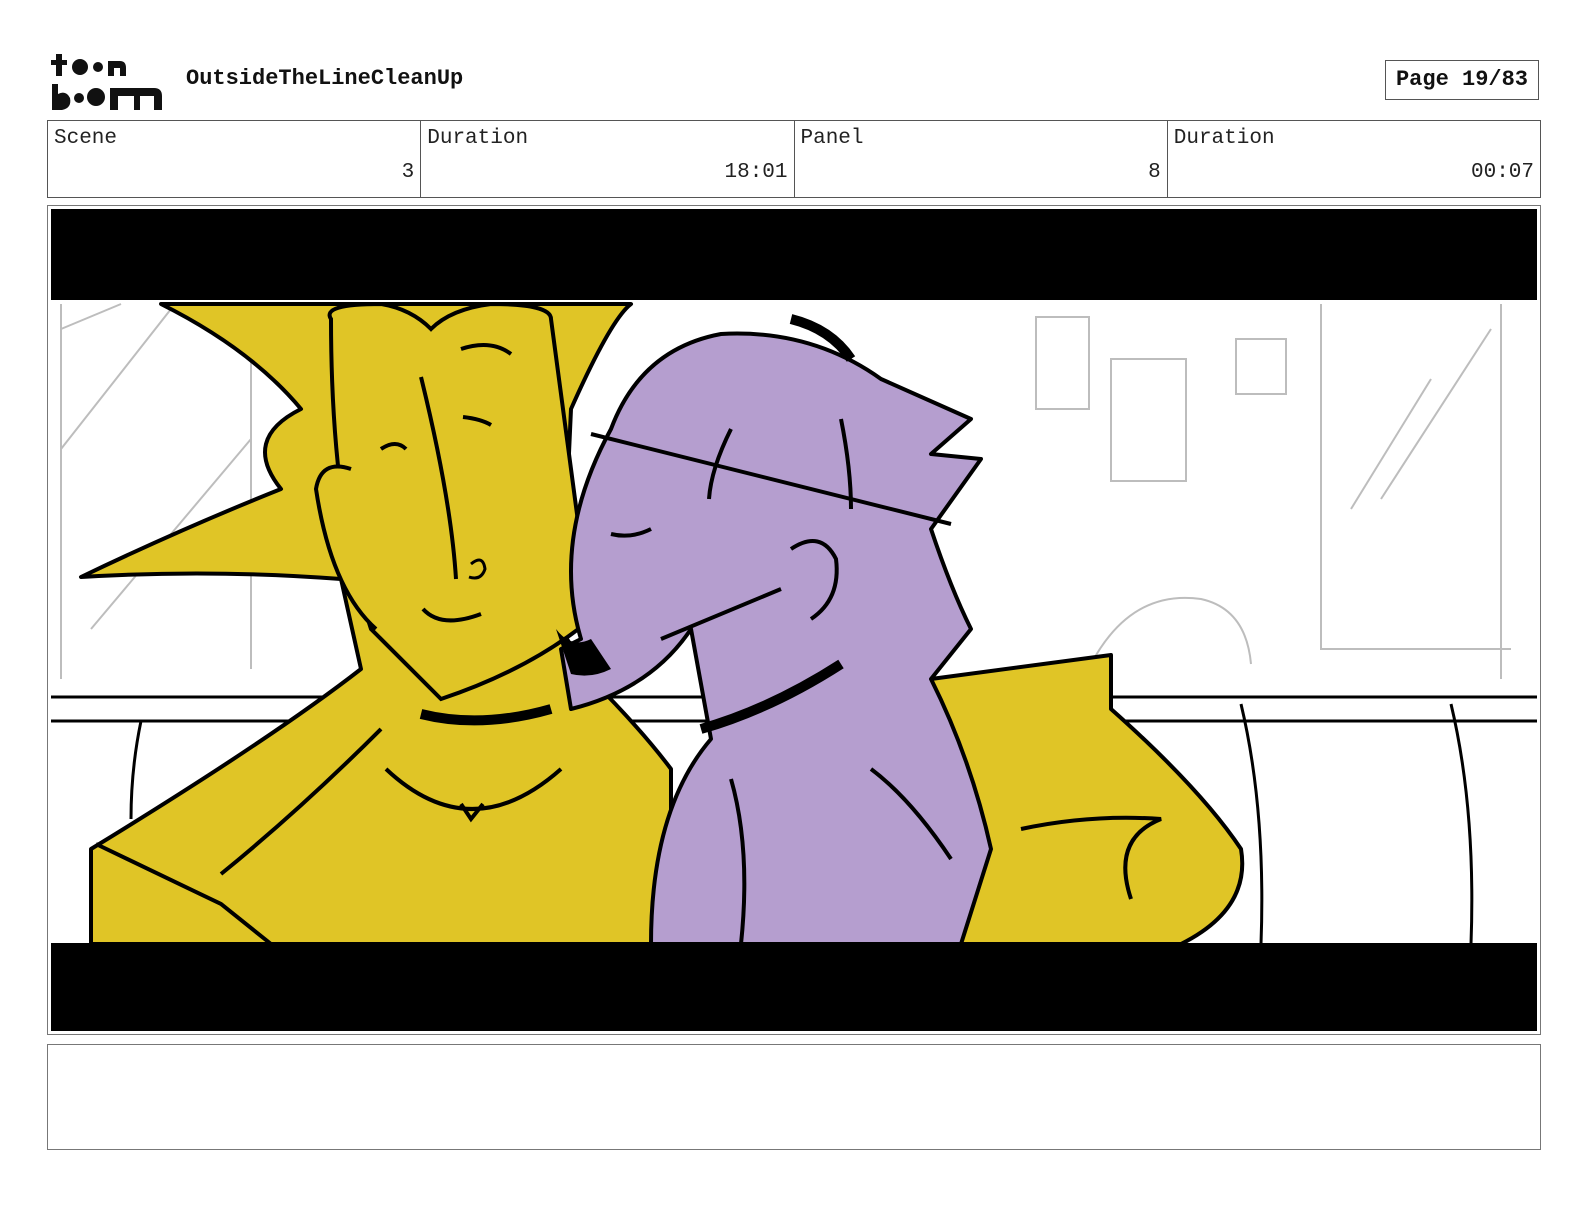 Image resolution: width=1584 pixels, height=1224 pixels. What do you see at coordinates (478, 138) in the screenshot?
I see `scene-duration-label: Duration` at bounding box center [478, 138].